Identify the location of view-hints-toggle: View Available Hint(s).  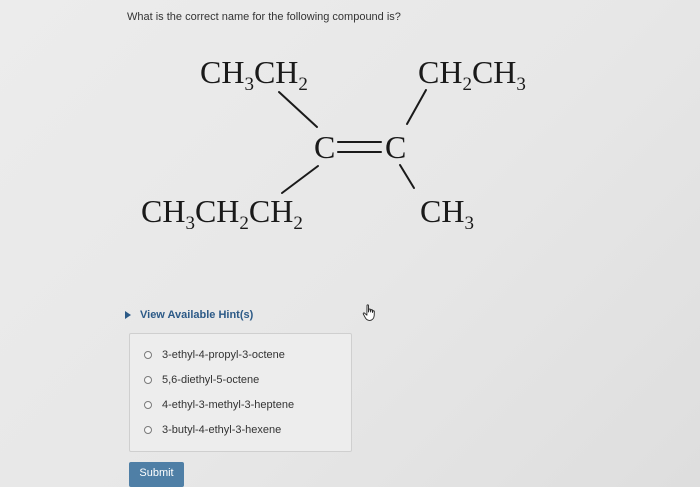
(189, 315).